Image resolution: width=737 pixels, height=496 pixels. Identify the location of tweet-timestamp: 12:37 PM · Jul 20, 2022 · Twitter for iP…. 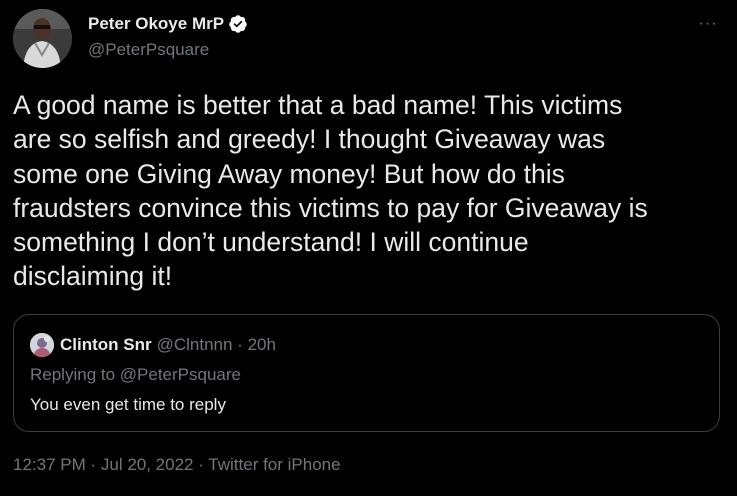
(177, 465).